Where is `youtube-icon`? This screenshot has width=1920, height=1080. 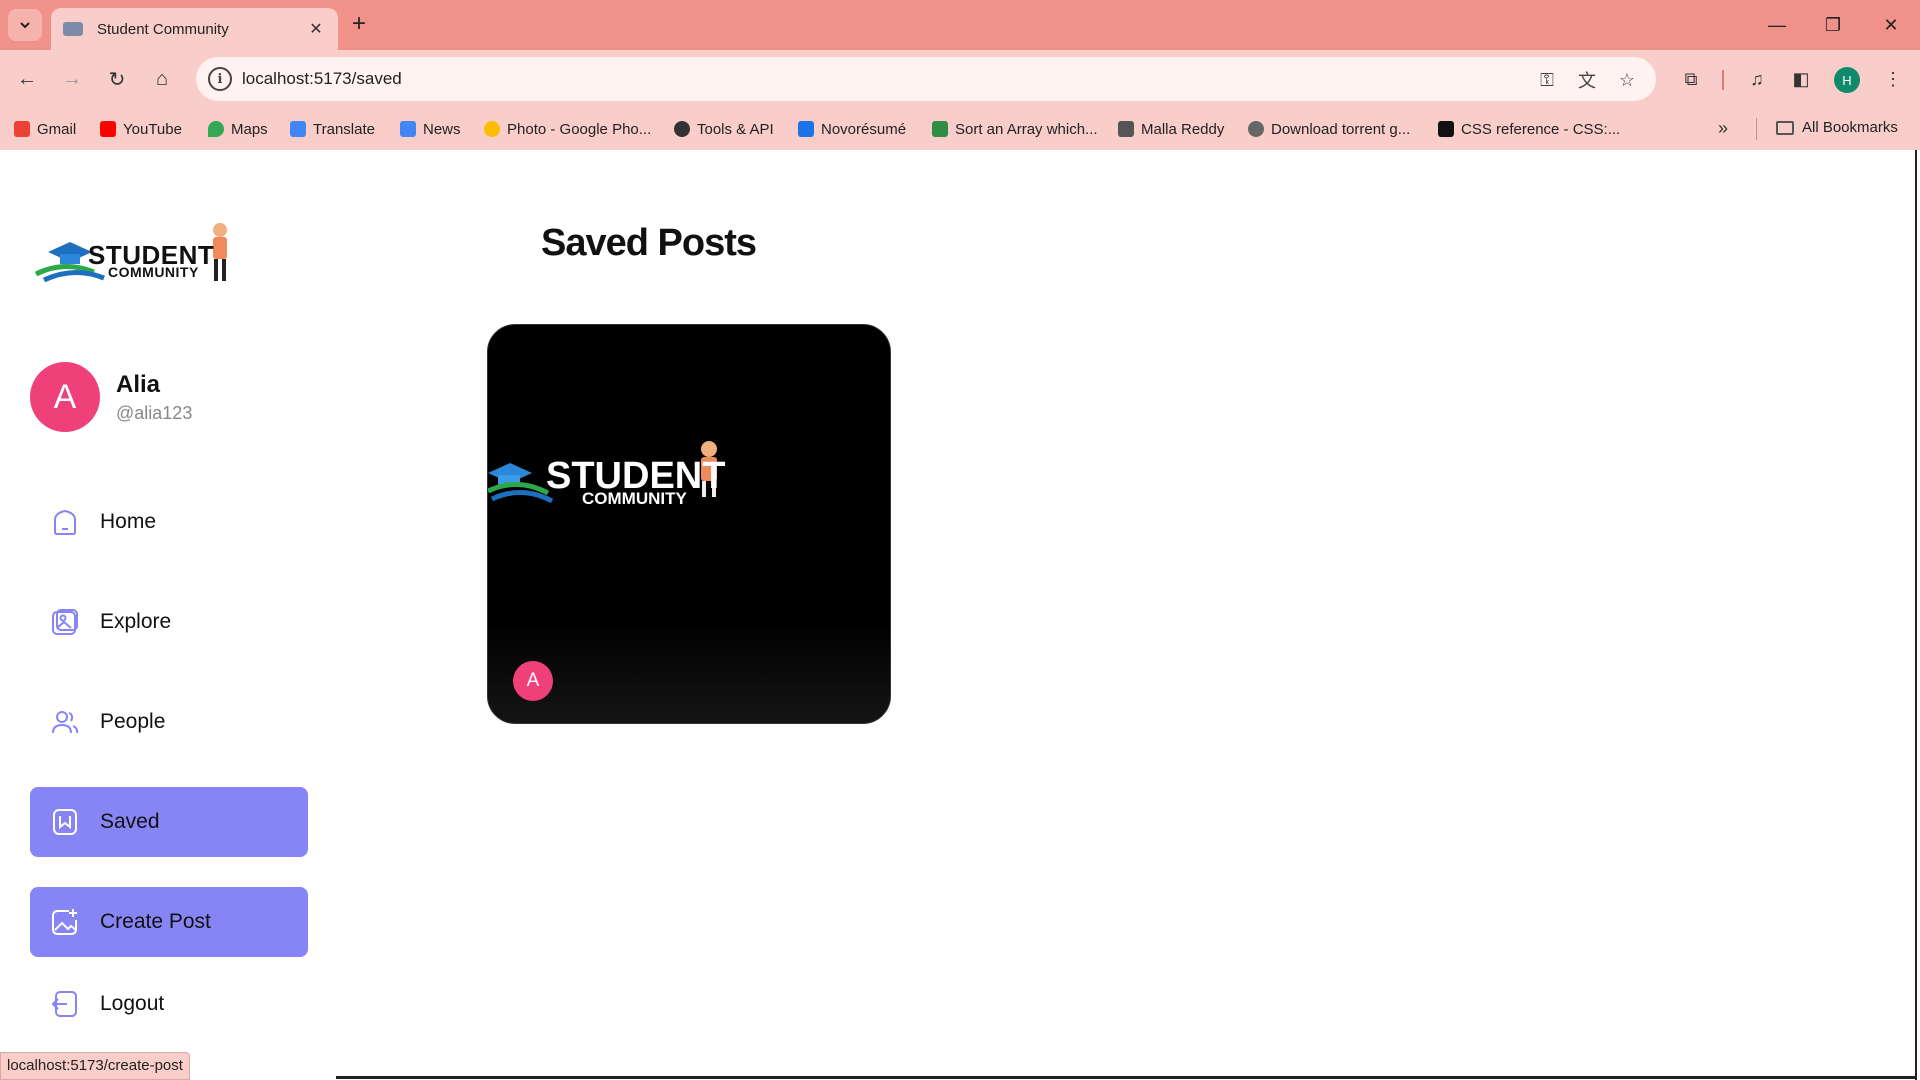
youtube-icon is located at coordinates (108, 129).